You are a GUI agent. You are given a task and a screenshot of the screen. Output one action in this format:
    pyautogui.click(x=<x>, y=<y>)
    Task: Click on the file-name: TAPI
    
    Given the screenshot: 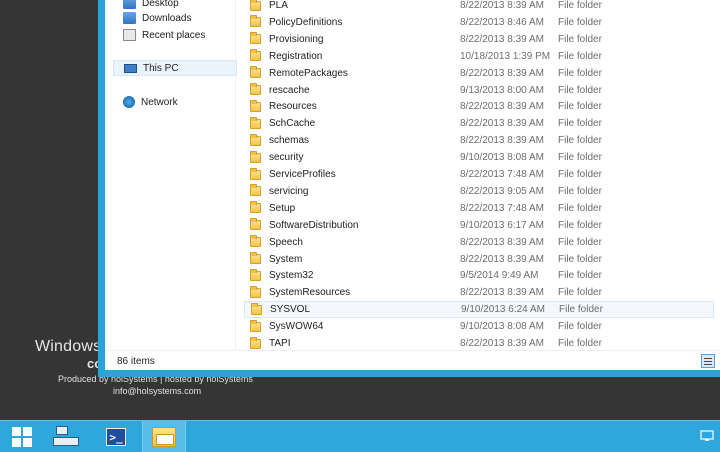 What is the action you would take?
    pyautogui.click(x=280, y=343)
    